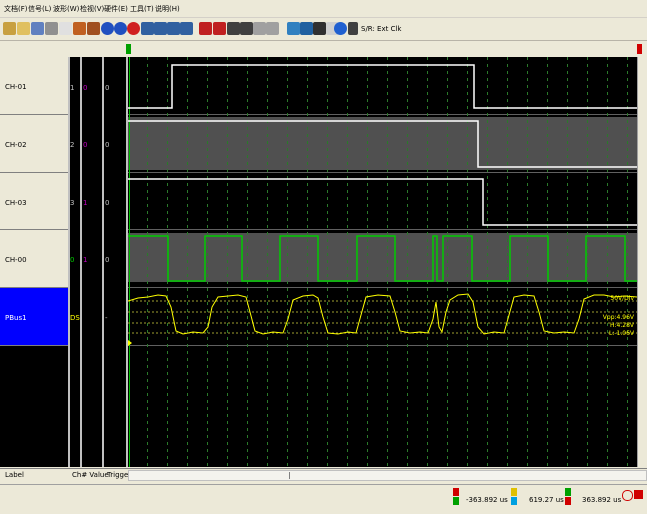 Image resolution: width=647 pixels, height=514 pixels. Describe the element at coordinates (627, 495) in the screenshot. I see `clock-icon` at that location.